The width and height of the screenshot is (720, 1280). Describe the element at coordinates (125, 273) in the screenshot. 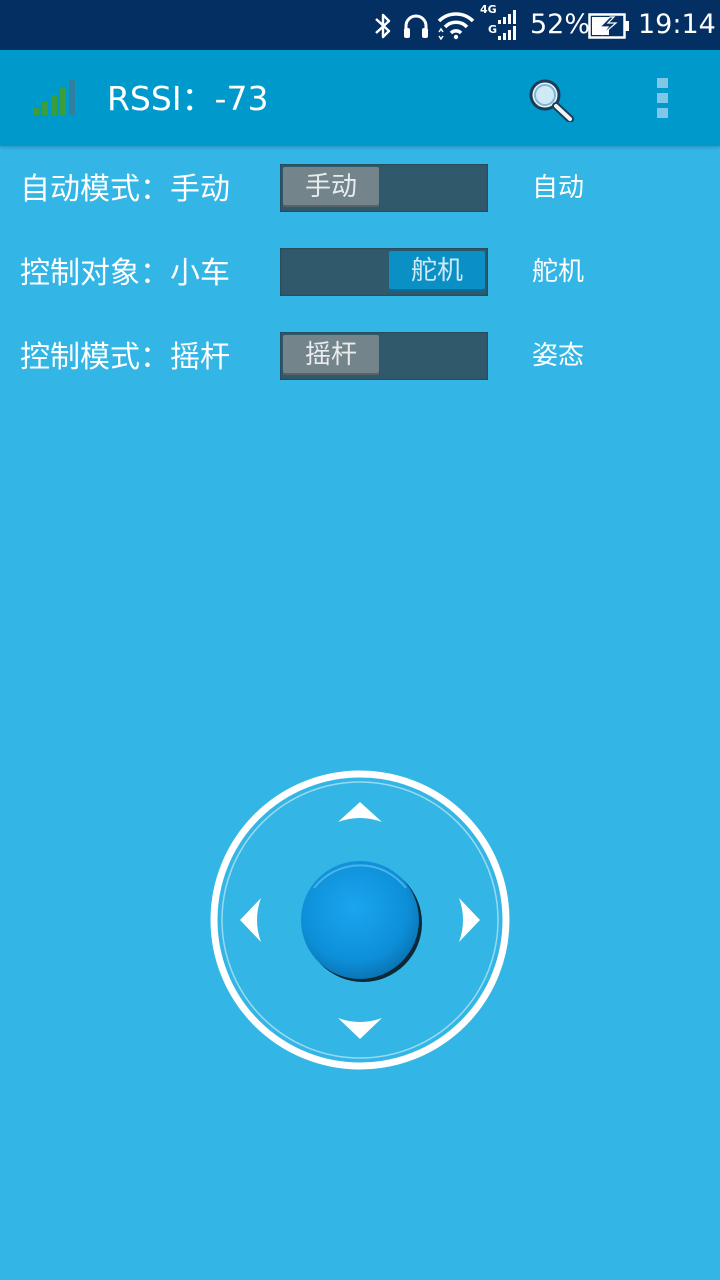

I see `control-target-label: 控制对象：小车` at that location.